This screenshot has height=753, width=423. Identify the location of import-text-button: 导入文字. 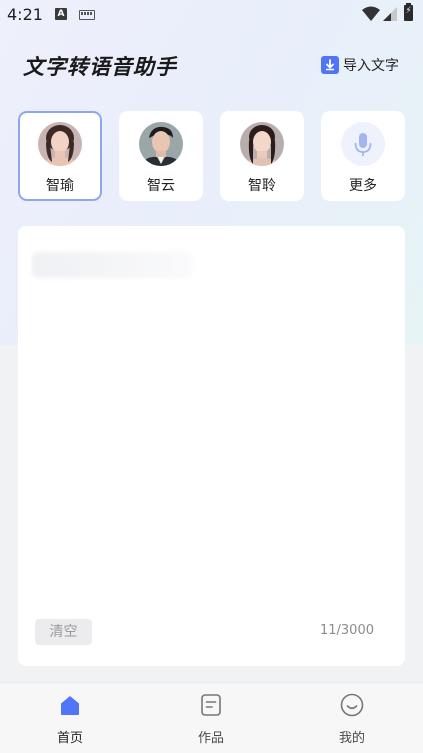
(360, 65).